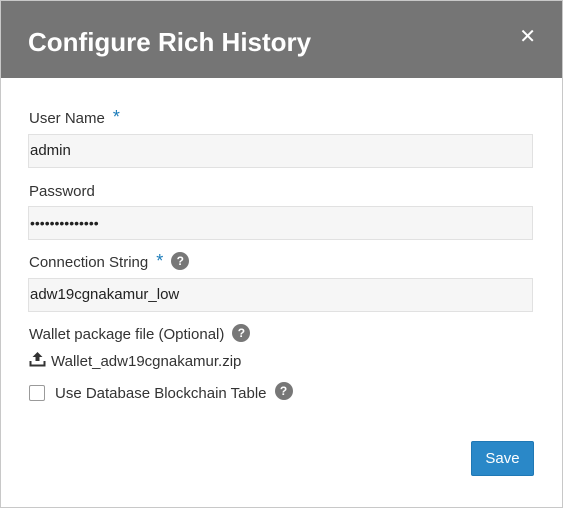 The image size is (563, 508). I want to click on connection-label-row: Connection String *?, so click(109, 263).